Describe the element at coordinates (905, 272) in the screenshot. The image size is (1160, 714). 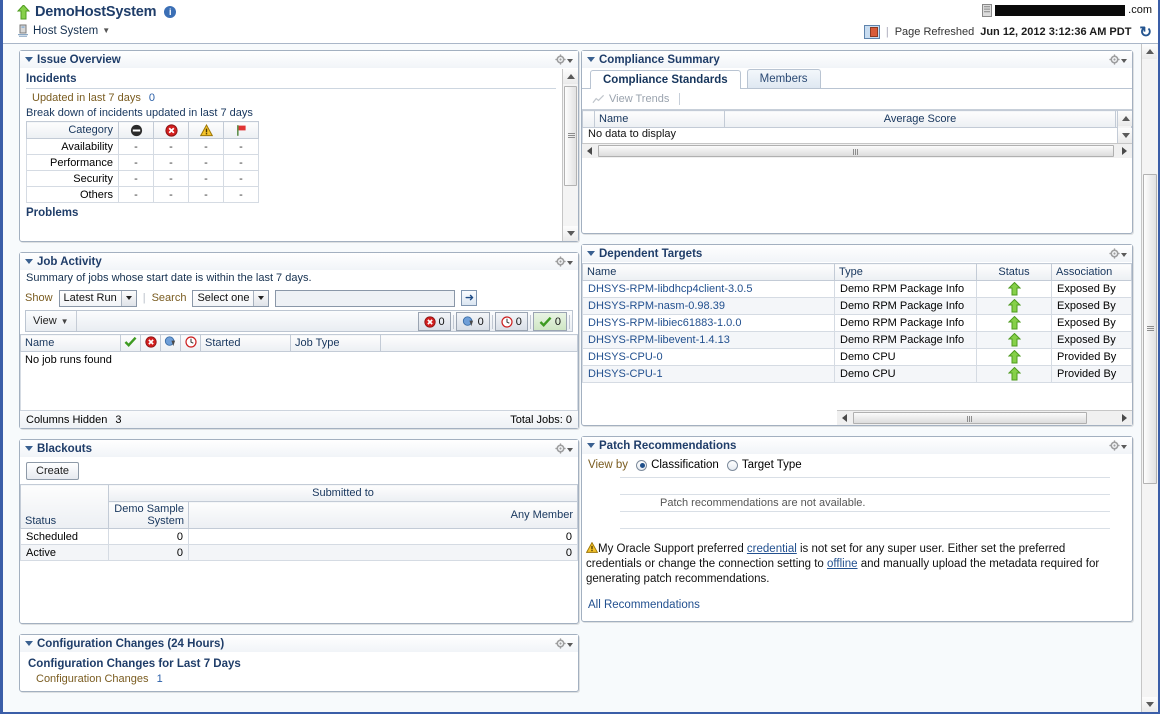
I see `column-type: Type` at that location.